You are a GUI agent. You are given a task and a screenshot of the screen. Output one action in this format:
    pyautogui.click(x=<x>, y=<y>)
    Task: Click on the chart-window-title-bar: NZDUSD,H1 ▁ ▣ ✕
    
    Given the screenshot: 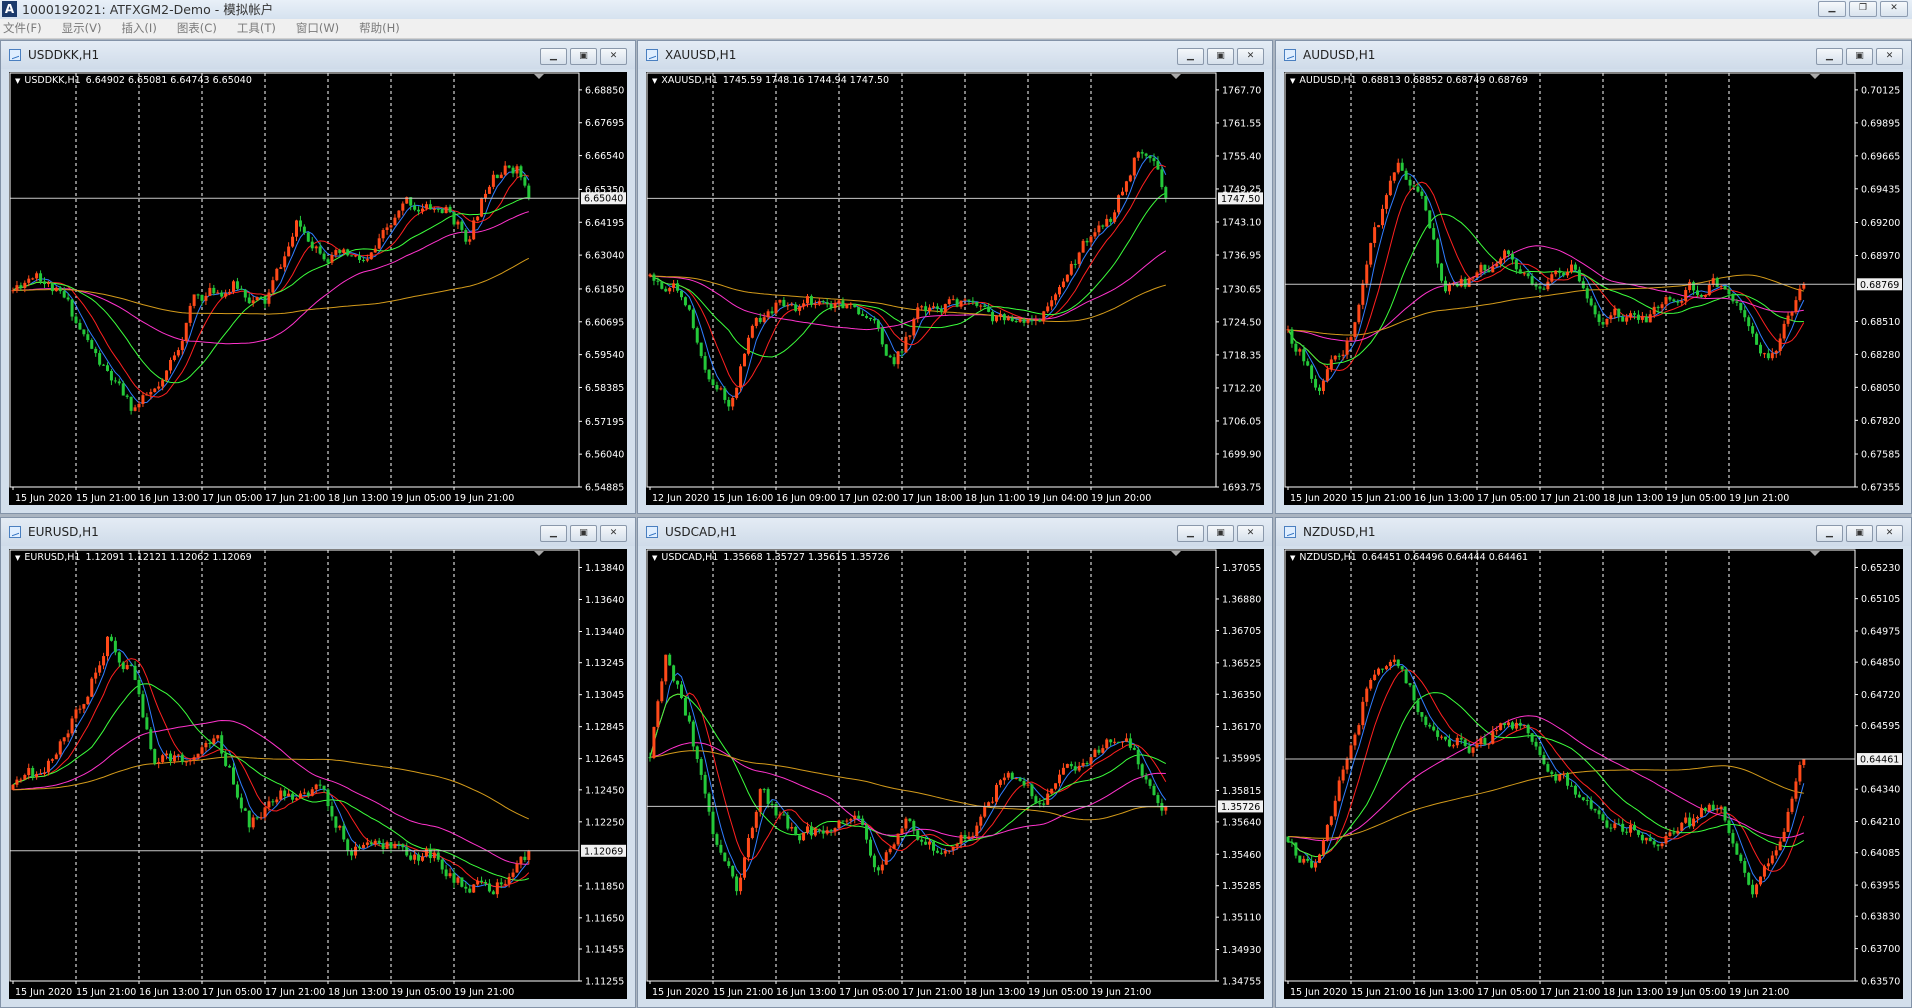 What is the action you would take?
    pyautogui.click(x=1593, y=532)
    